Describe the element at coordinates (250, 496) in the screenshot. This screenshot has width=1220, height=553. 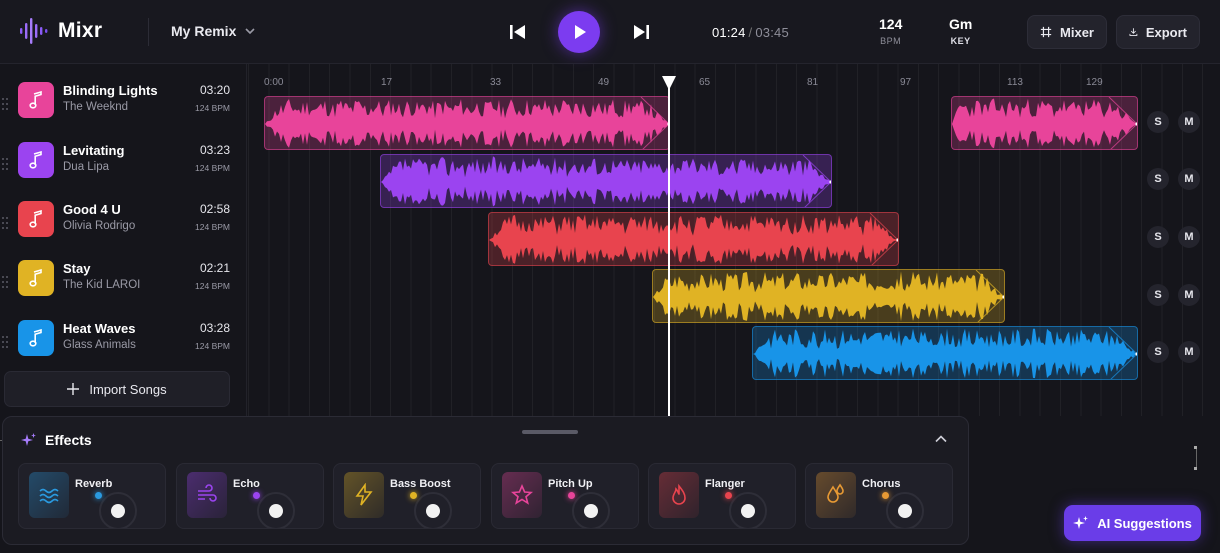
I see `effect-card: Echo` at that location.